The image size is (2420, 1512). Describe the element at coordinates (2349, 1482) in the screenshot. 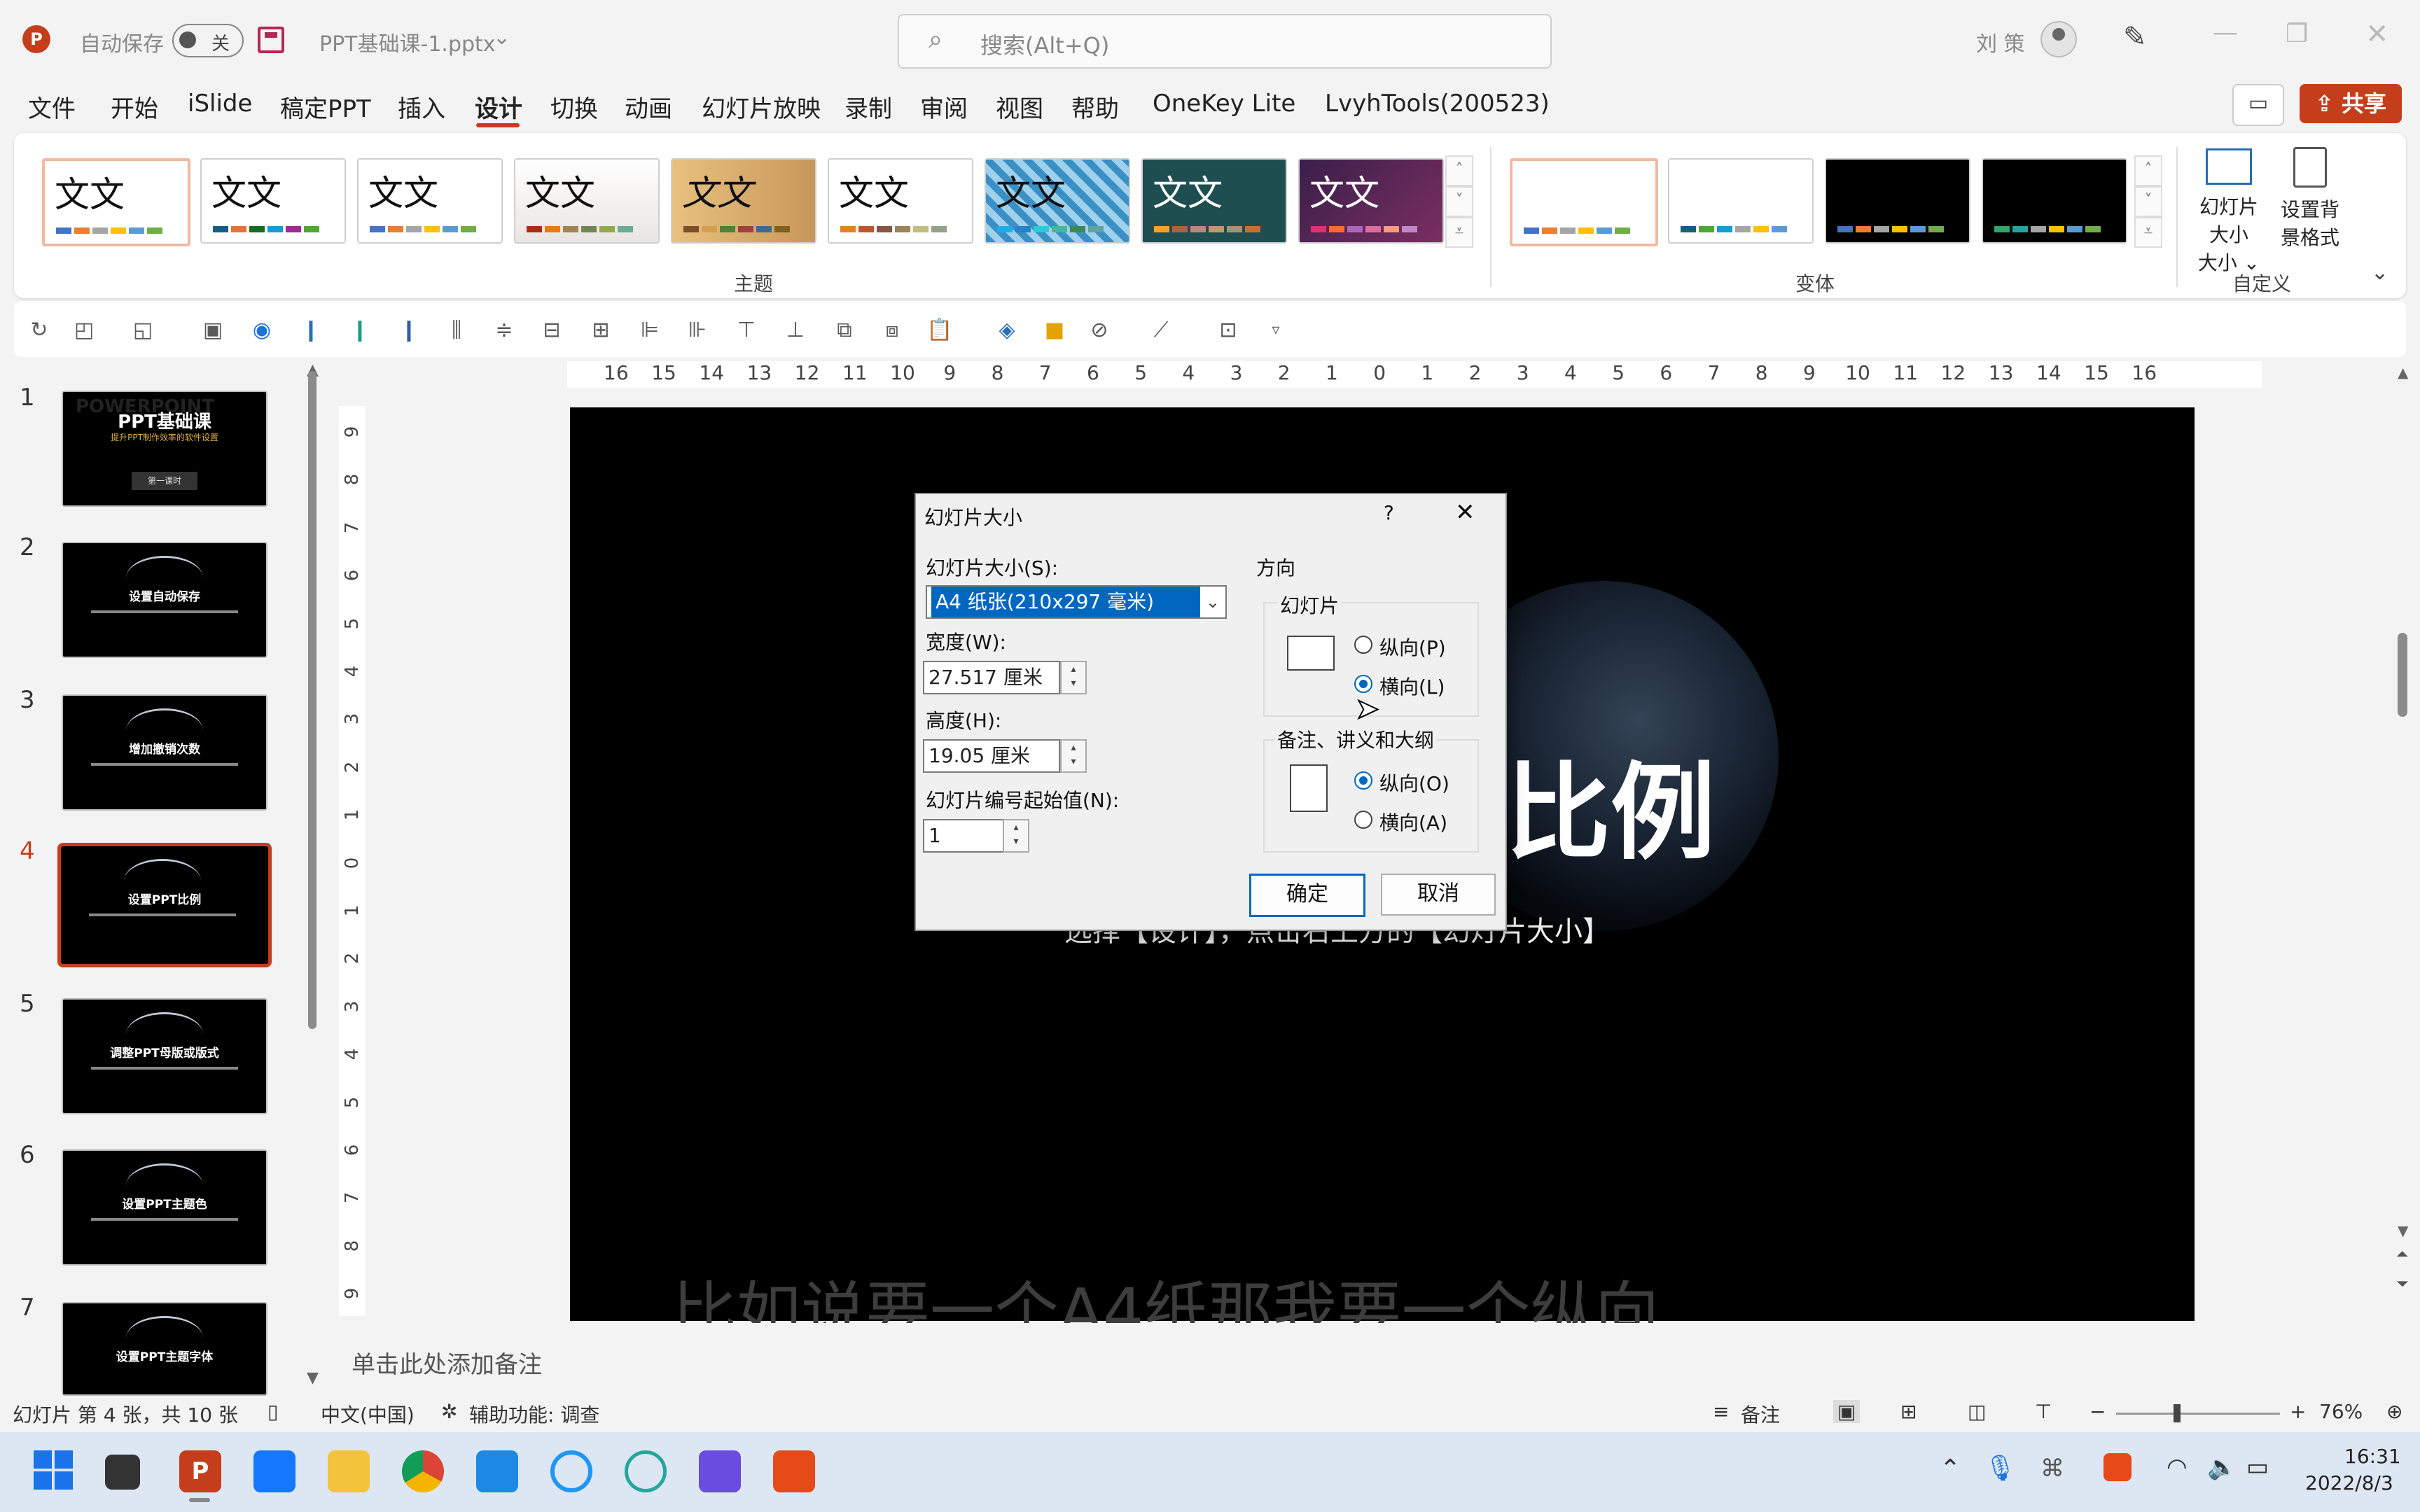

I see `clock-date: 2022/8/3` at that location.